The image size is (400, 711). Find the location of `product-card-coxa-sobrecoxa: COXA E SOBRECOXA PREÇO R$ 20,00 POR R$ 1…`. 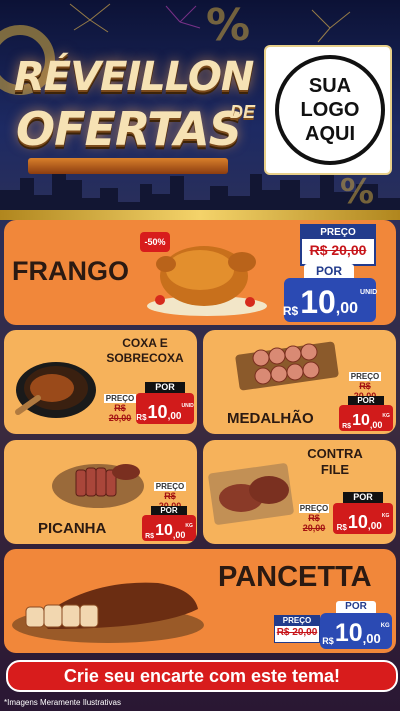

product-card-coxa-sobrecoxa: COXA E SOBRECOXA PREÇO R$ 20,00 POR R$ 1… is located at coordinates (100, 382).